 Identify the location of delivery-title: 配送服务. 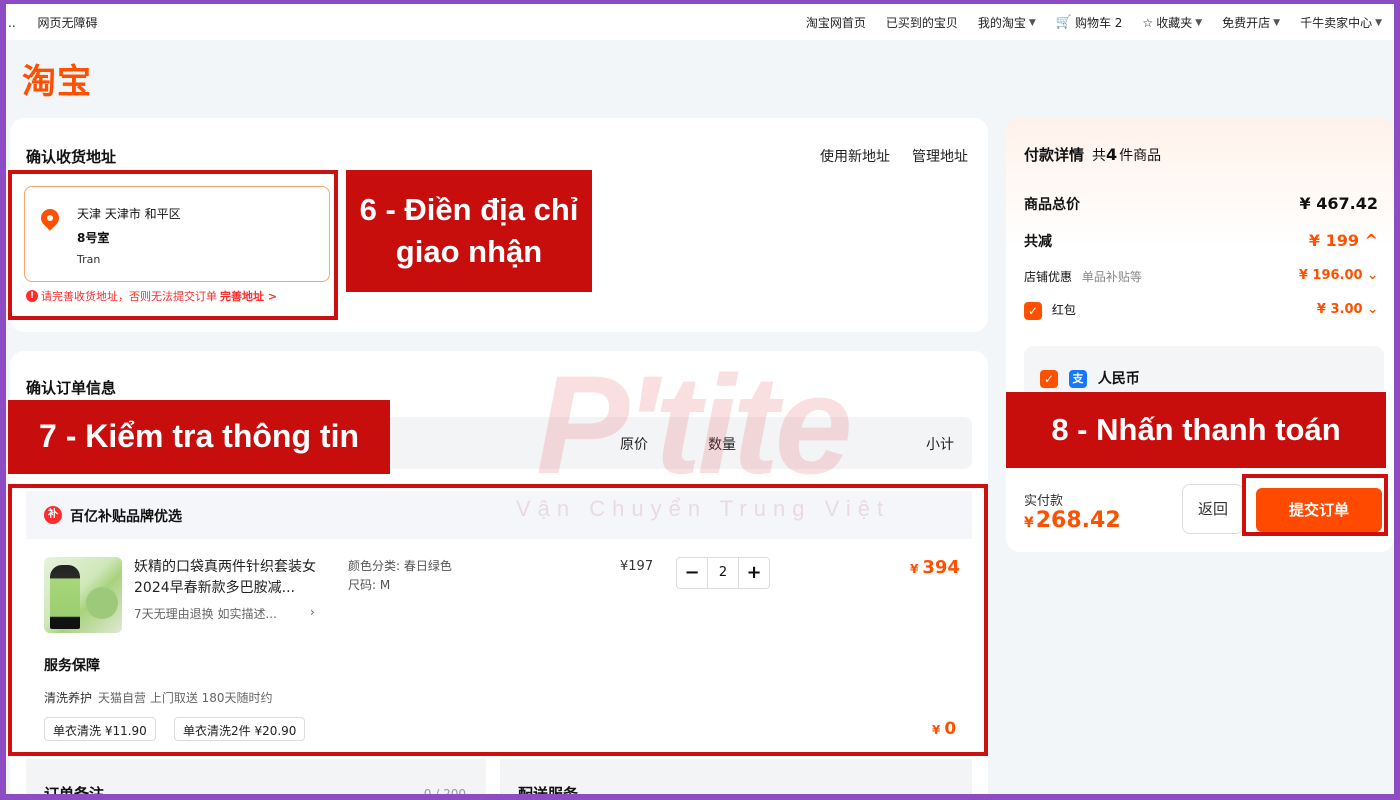
(548, 792).